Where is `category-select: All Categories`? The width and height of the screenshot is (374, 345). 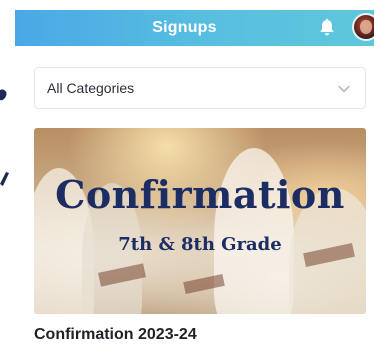
category-select: All Categories is located at coordinates (200, 88).